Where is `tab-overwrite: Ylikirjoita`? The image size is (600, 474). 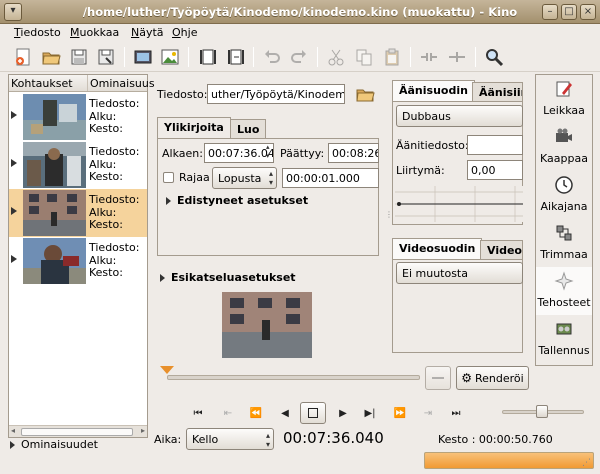
tab-overwrite: Ylikirjoita is located at coordinates (194, 128).